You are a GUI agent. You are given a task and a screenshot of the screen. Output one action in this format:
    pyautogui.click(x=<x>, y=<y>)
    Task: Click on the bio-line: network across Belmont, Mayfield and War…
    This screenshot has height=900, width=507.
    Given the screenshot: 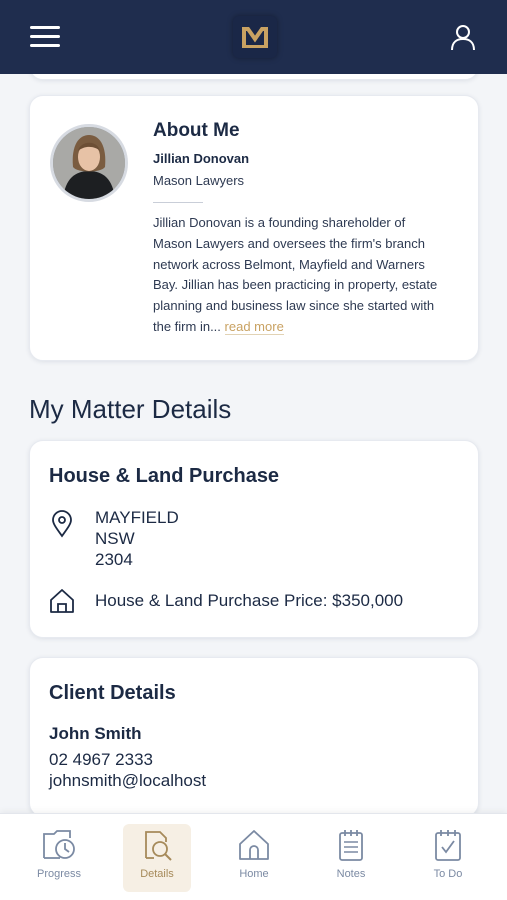 What is the action you would take?
    pyautogui.click(x=289, y=264)
    